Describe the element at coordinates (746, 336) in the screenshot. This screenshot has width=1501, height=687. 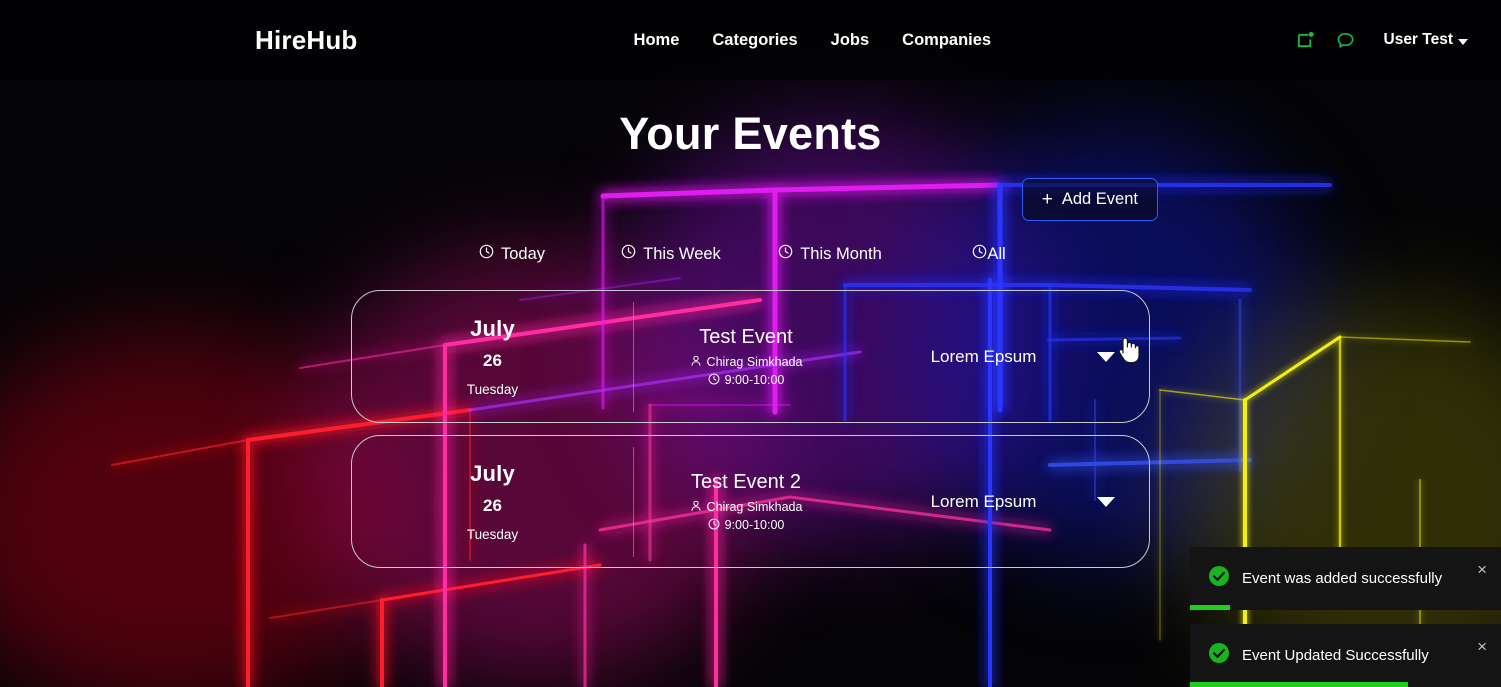
I see `event-title: Test Event` at that location.